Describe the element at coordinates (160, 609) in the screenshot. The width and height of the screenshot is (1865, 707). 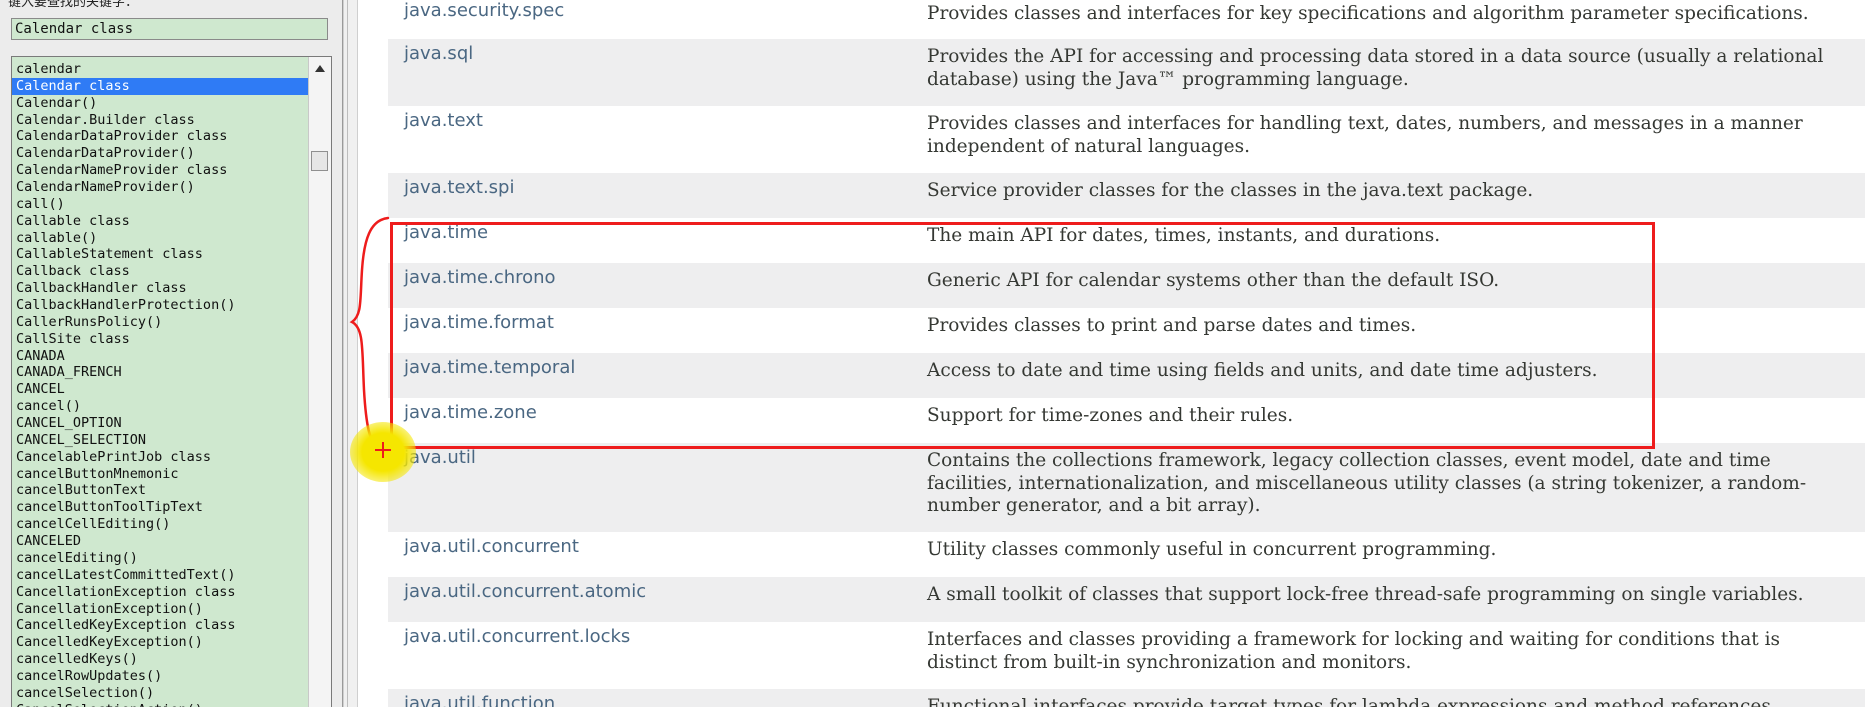
I see `index-item: CancellationException()` at that location.